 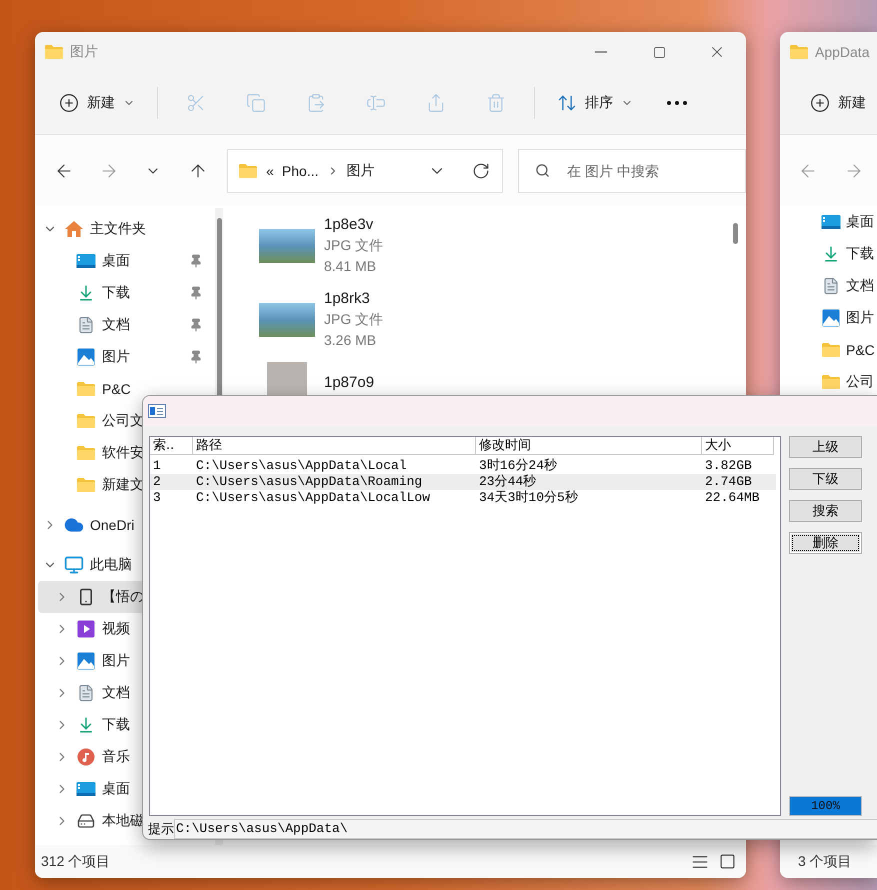 I want to click on table-cell-text: C:\Users\asus\AppData\Roaming, so click(x=309, y=482).